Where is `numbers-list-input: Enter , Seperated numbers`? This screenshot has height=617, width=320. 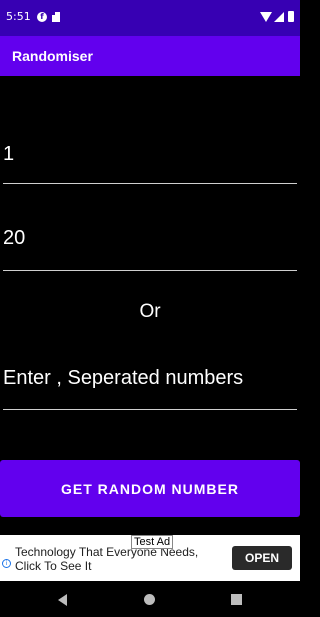
numbers-list-input: Enter , Seperated numbers is located at coordinates (150, 388).